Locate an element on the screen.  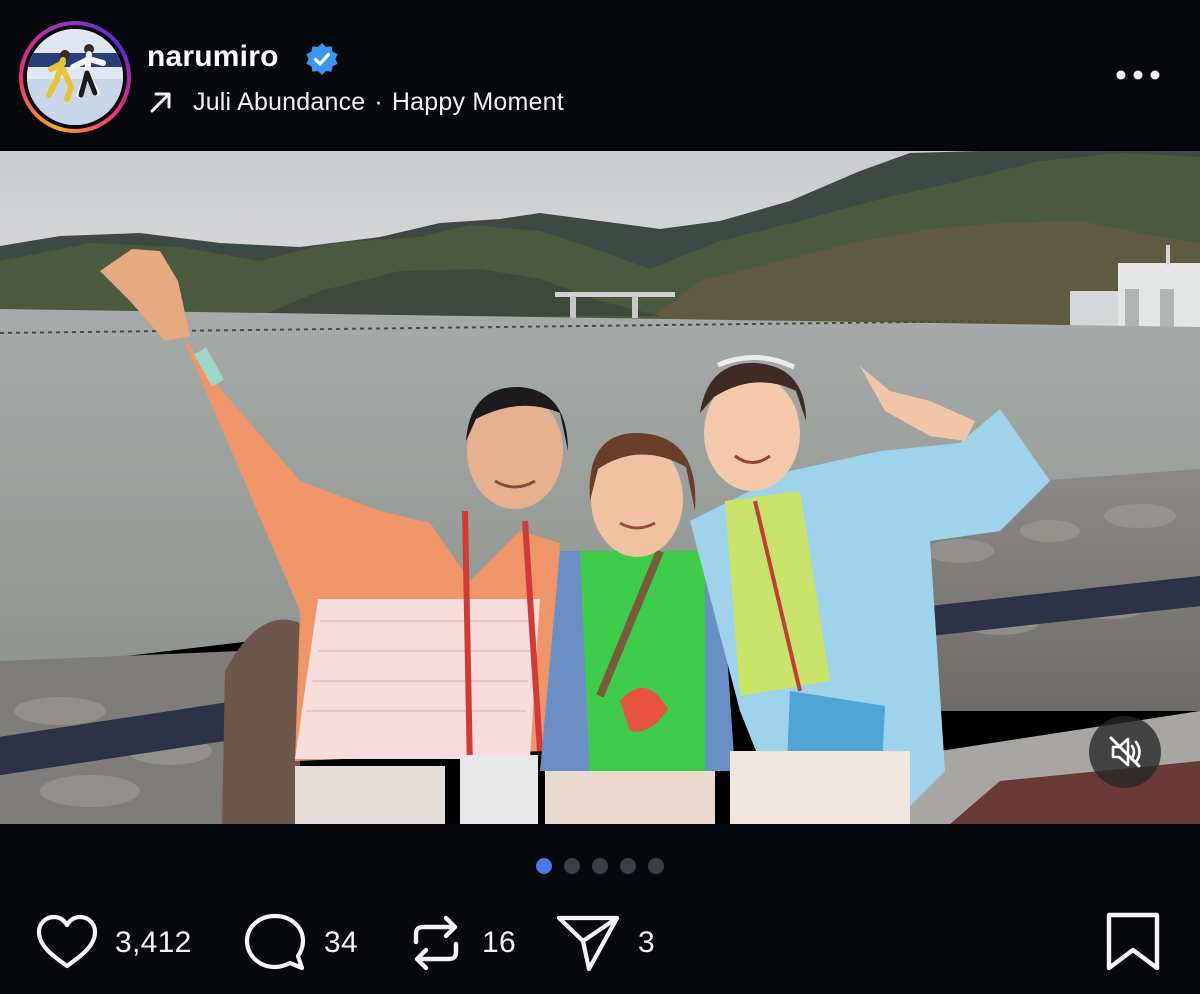
comment-count: 34 is located at coordinates (341, 942).